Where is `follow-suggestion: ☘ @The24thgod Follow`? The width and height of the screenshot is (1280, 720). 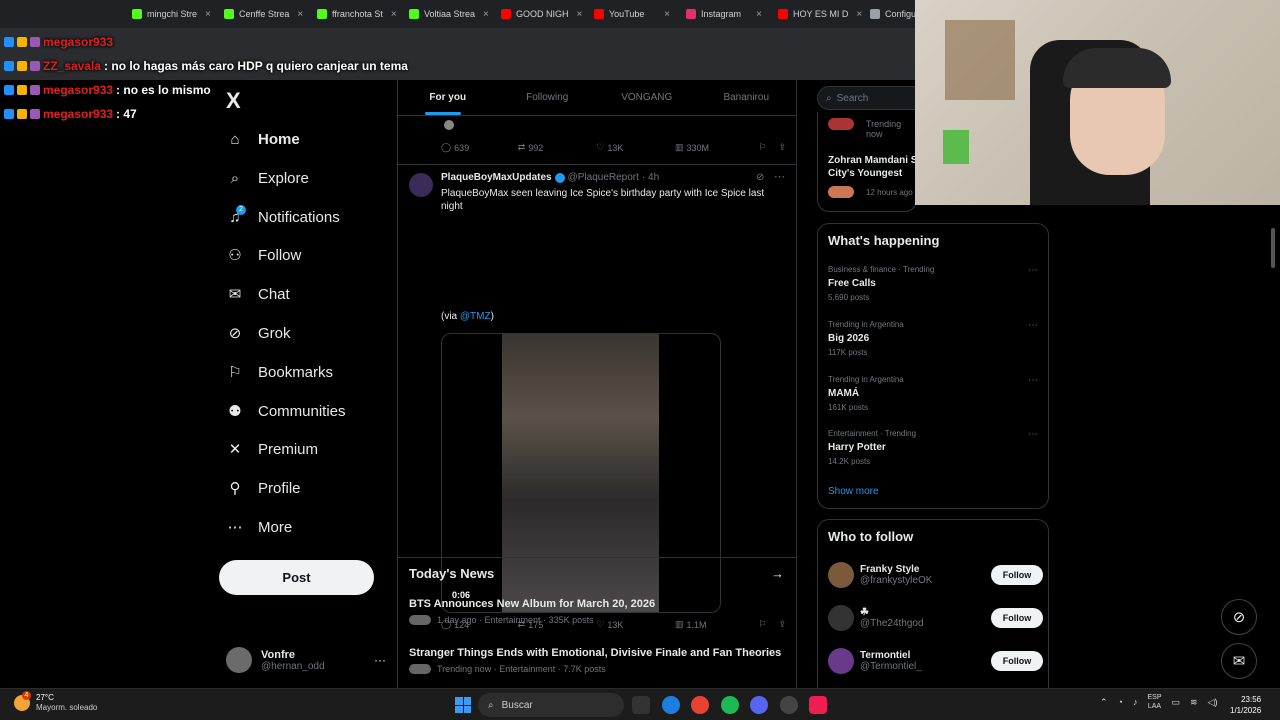
follow-suggestion: ☘ @The24thgod Follow is located at coordinates (935, 618).